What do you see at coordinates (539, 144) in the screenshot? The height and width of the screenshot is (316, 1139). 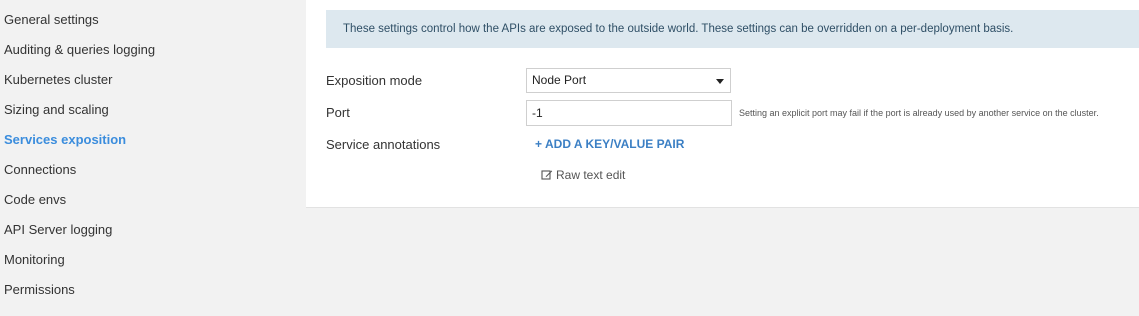 I see `plus-icon: +` at bounding box center [539, 144].